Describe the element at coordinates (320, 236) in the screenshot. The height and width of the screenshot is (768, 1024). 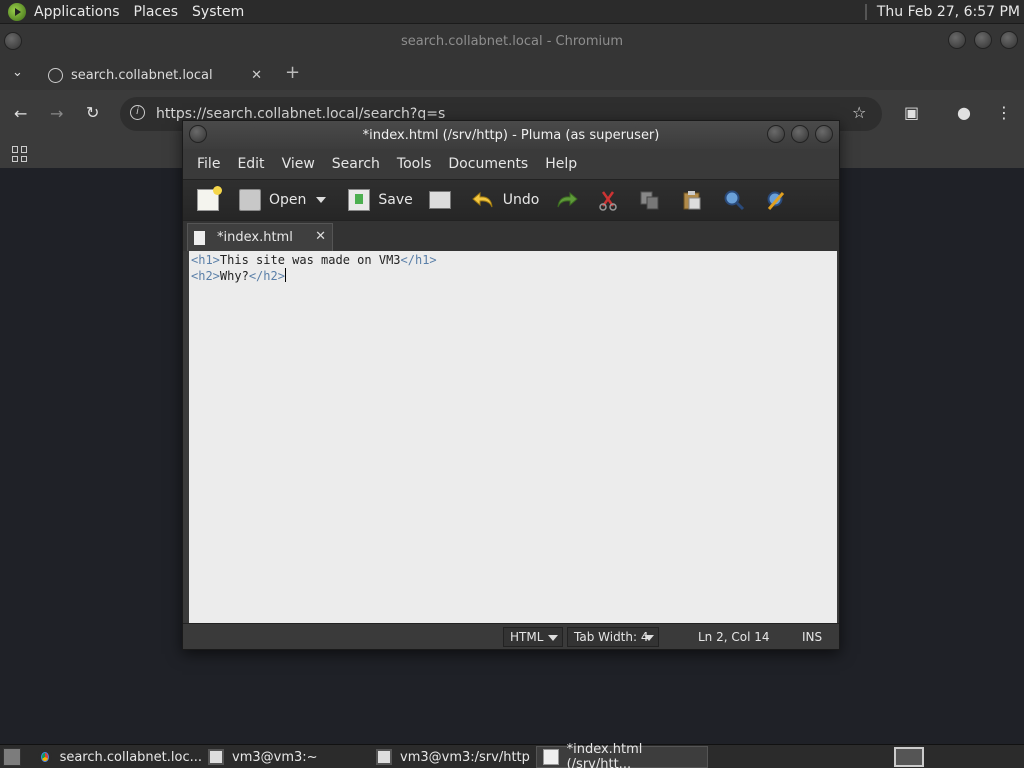
I see `document-tab-close-icon: ✕` at that location.